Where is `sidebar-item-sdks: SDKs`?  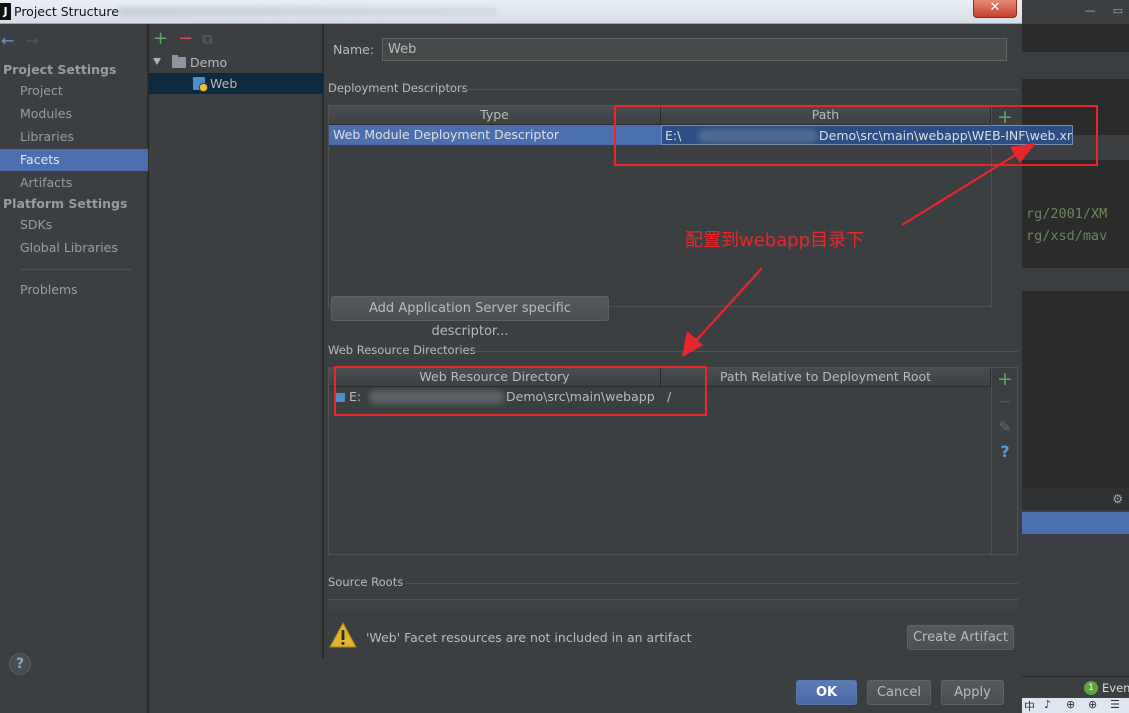 sidebar-item-sdks: SDKs is located at coordinates (74, 225).